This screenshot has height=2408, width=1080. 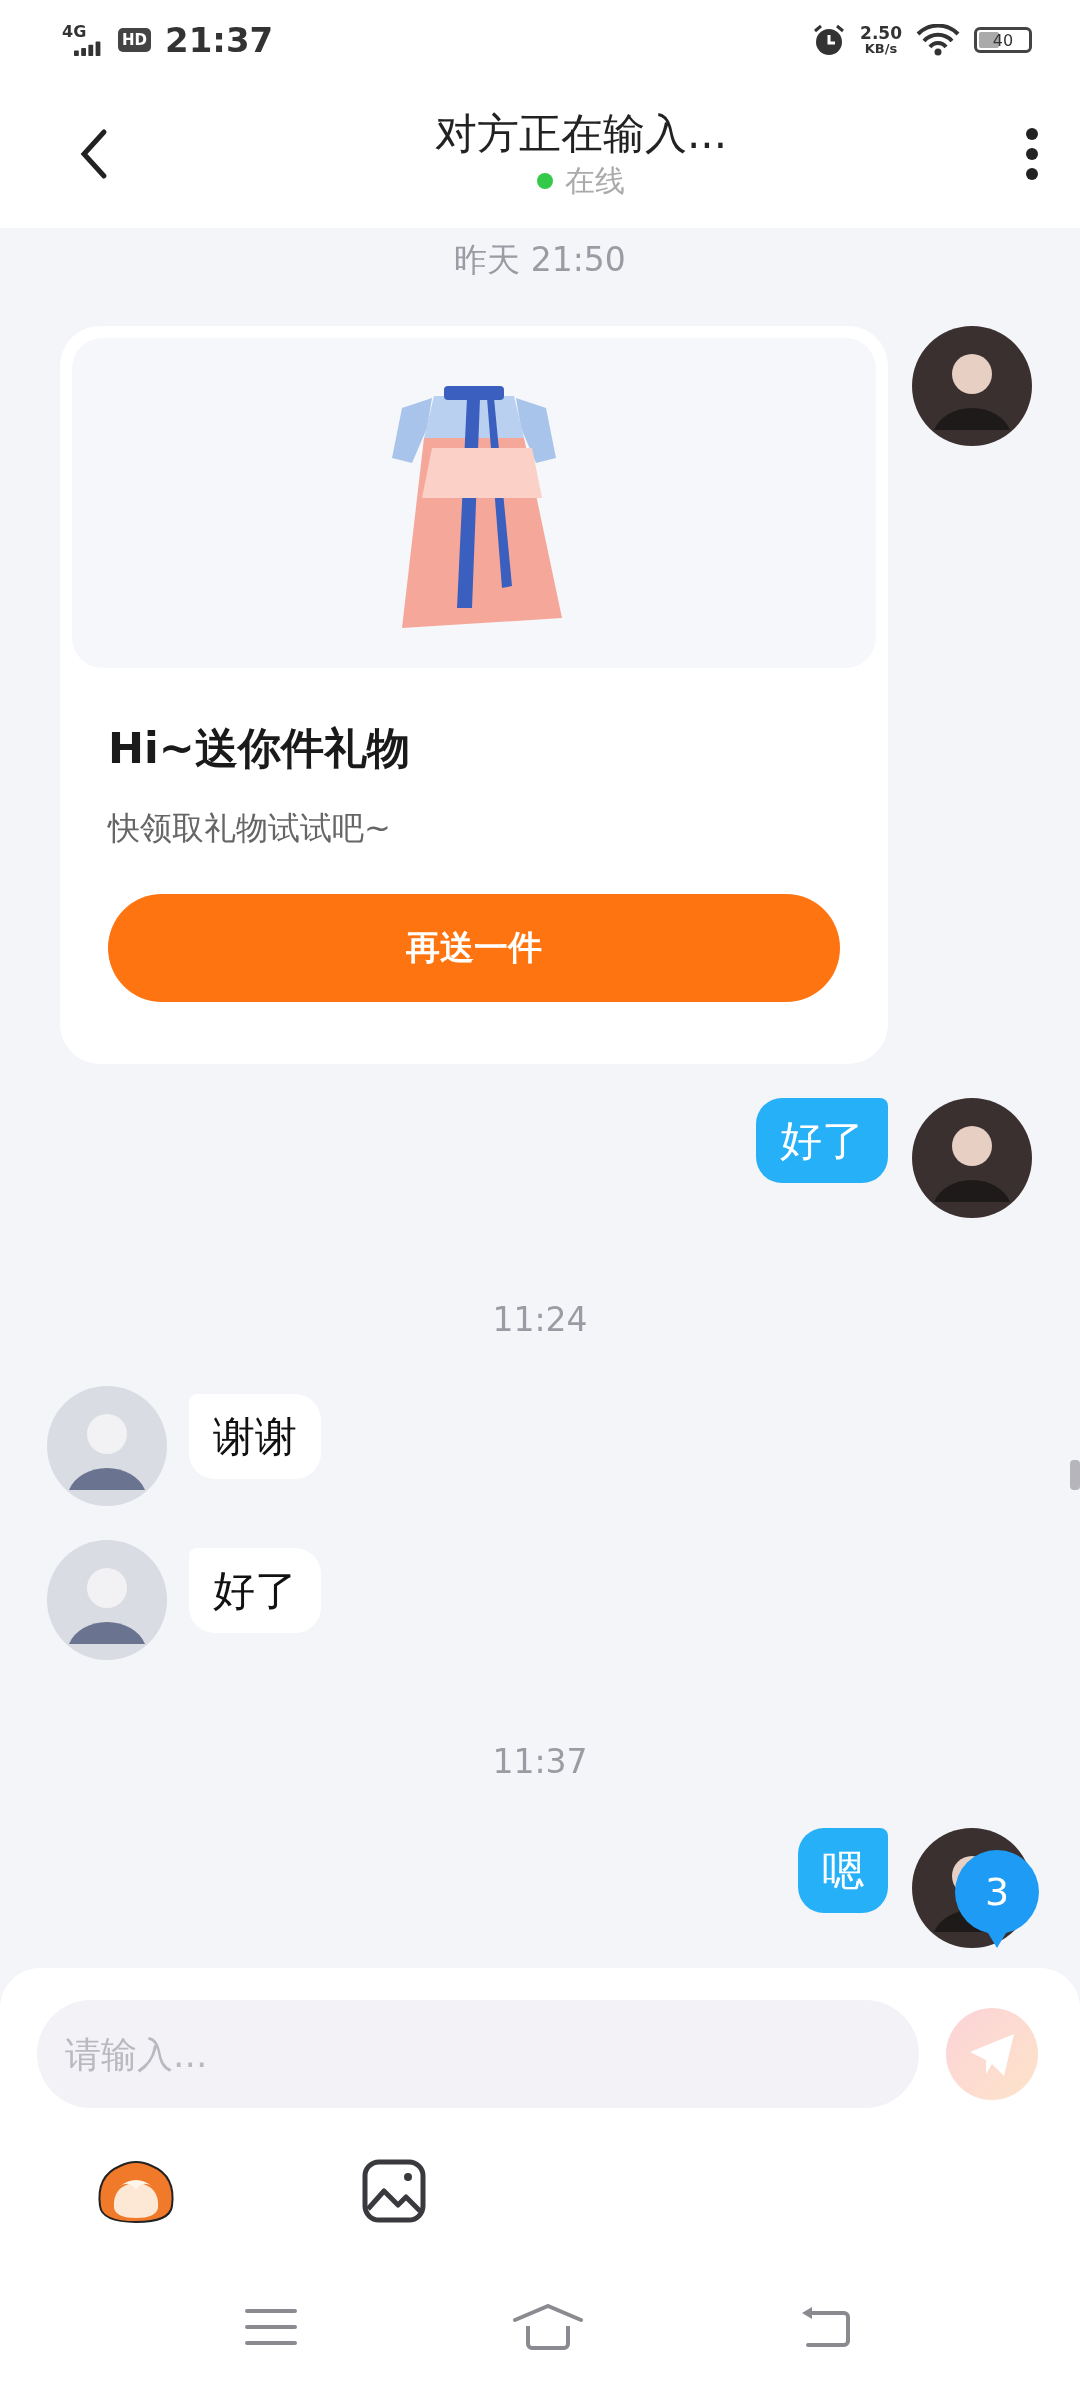 What do you see at coordinates (540, 1762) in the screenshot?
I see `timestamp: 11:37` at bounding box center [540, 1762].